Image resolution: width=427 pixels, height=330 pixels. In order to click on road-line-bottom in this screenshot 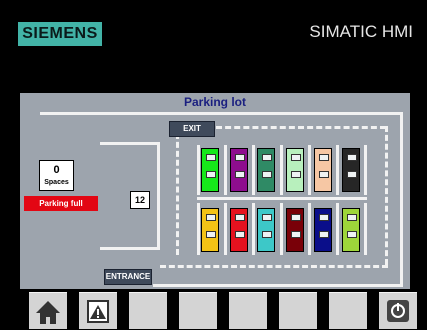, I will do `click(278, 285)`.